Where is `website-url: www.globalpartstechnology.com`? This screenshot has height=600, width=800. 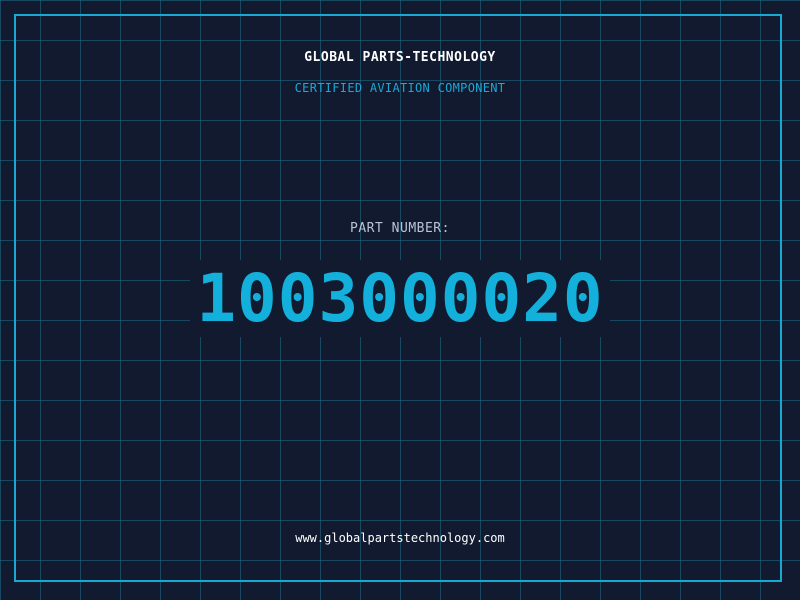 website-url: www.globalpartstechnology.com is located at coordinates (400, 538).